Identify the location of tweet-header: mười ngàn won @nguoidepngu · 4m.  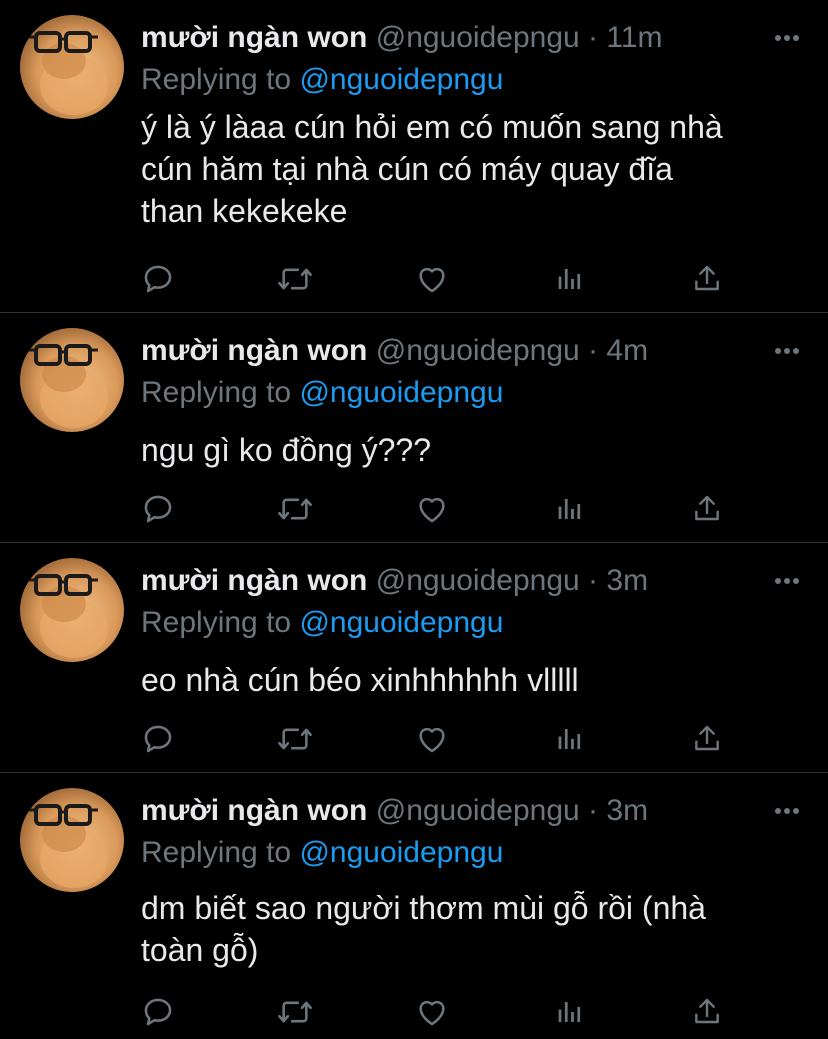
(394, 351).